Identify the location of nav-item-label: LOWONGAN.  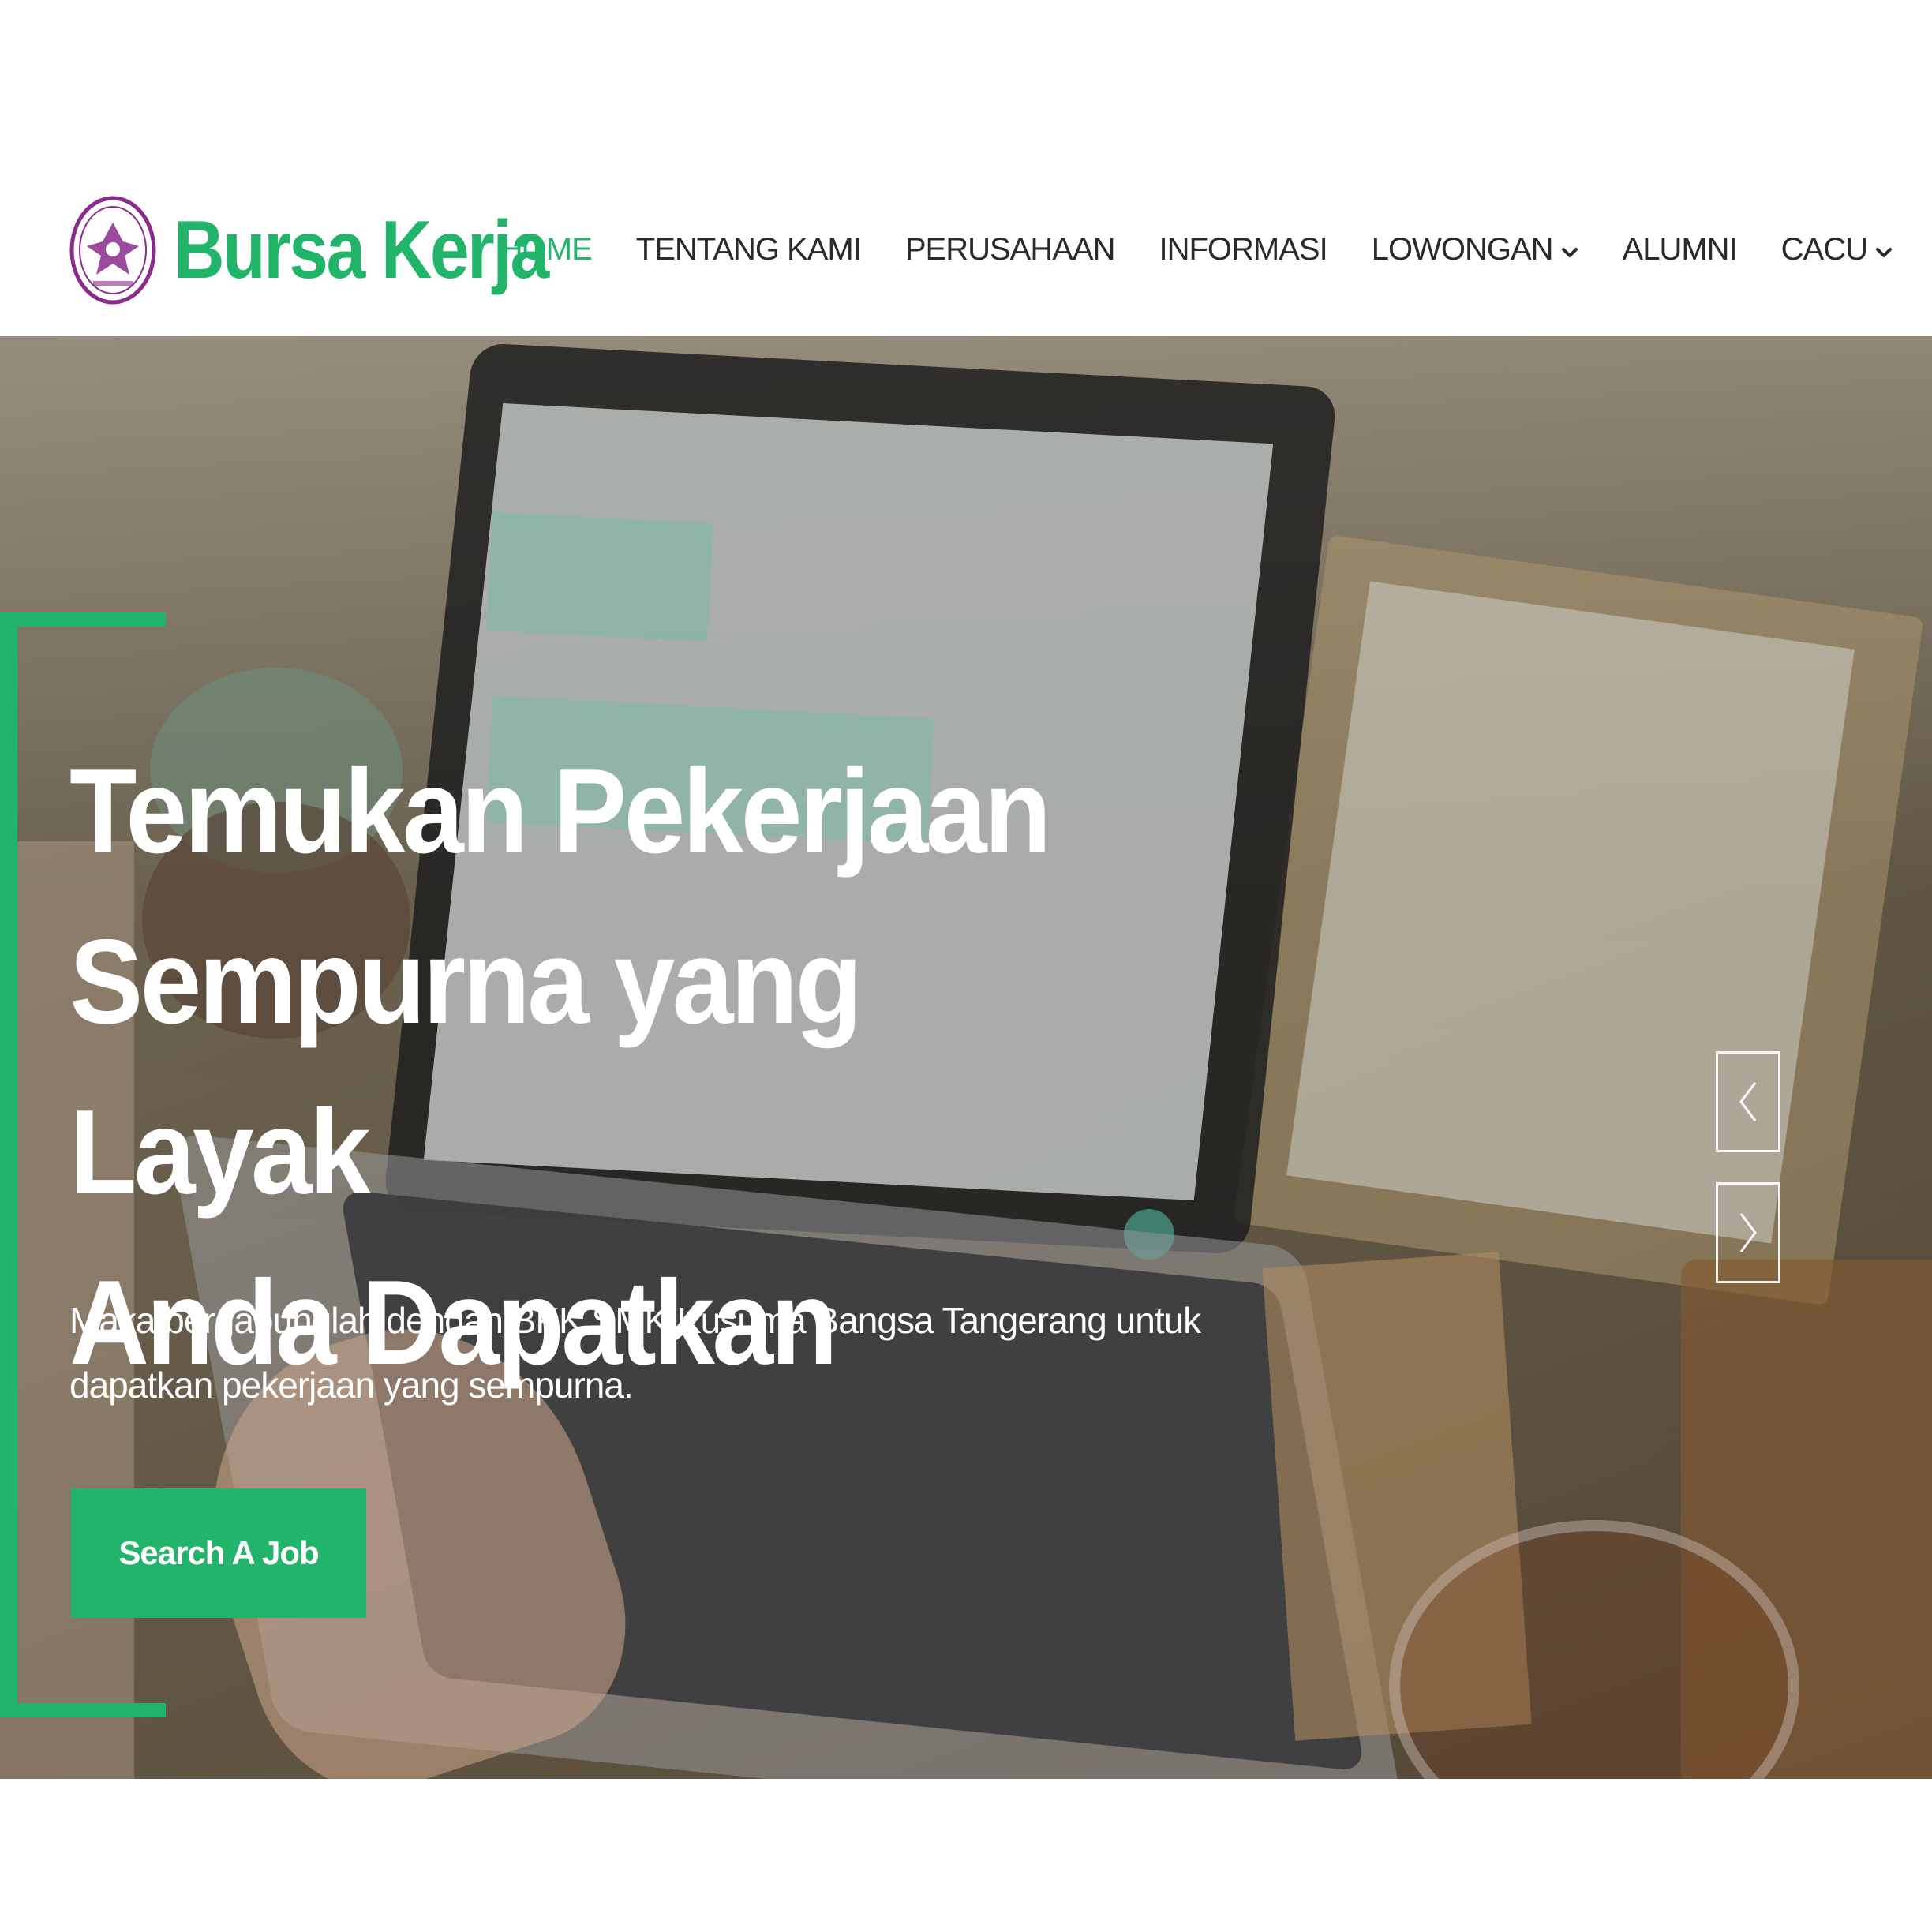
(1462, 249).